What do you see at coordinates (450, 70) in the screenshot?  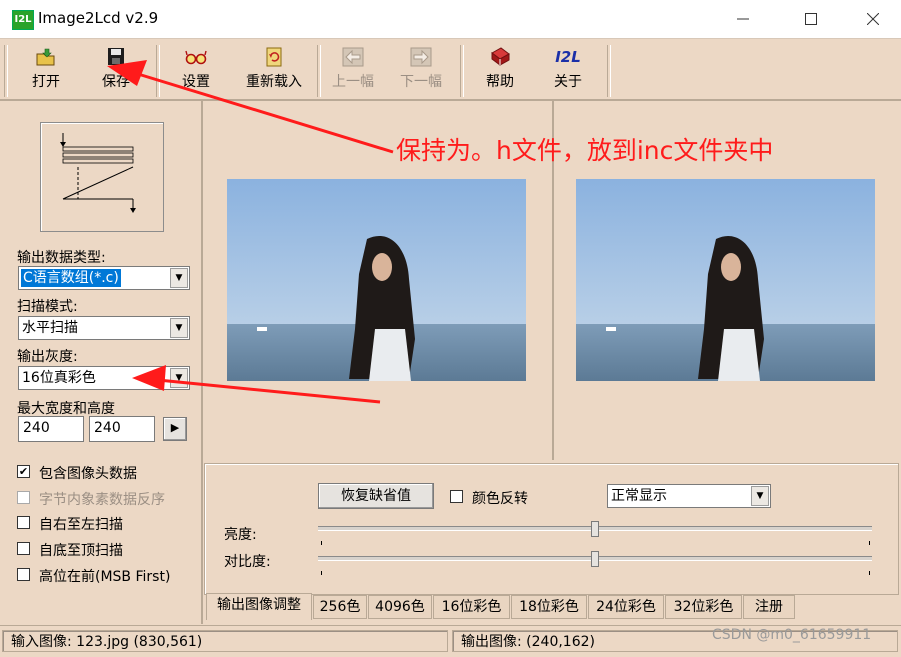 I see `toolbar: 打开 保存 设置 重新载入 上一幅 下一幅 帮助 I2L 关于` at bounding box center [450, 70].